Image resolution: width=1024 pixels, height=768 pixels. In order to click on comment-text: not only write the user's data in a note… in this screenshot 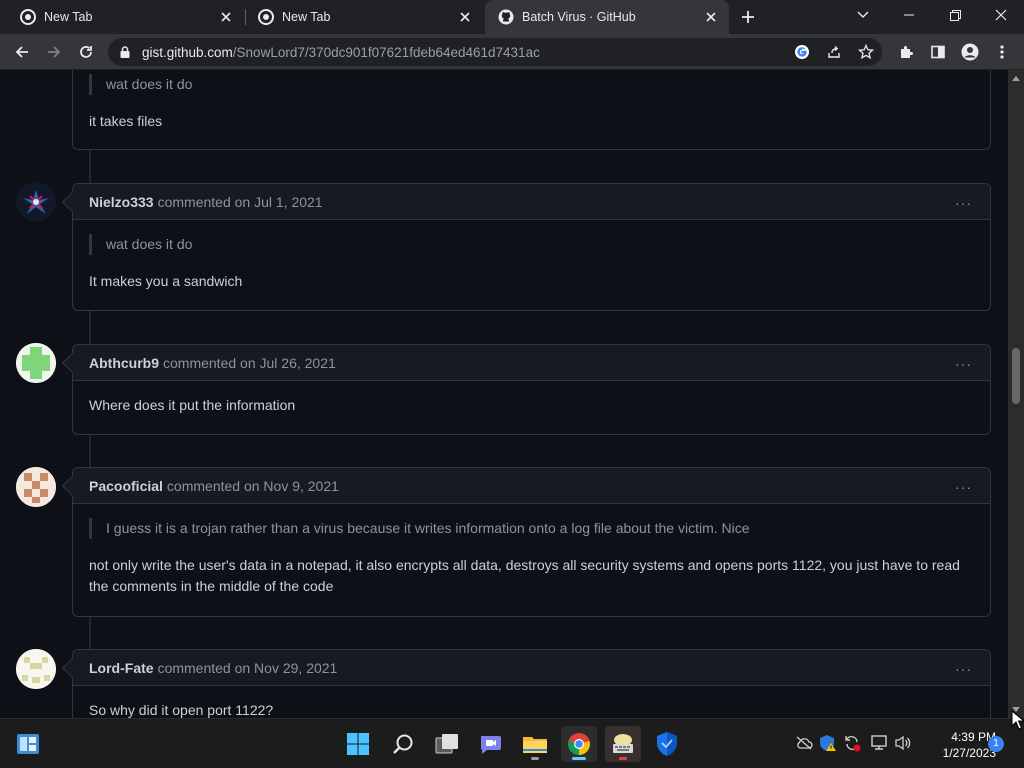, I will do `click(524, 575)`.